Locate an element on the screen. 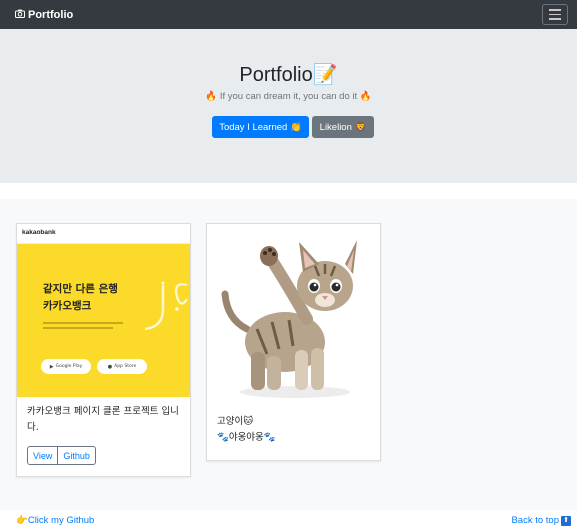  card-button-group: View Github is located at coordinates (61, 455).